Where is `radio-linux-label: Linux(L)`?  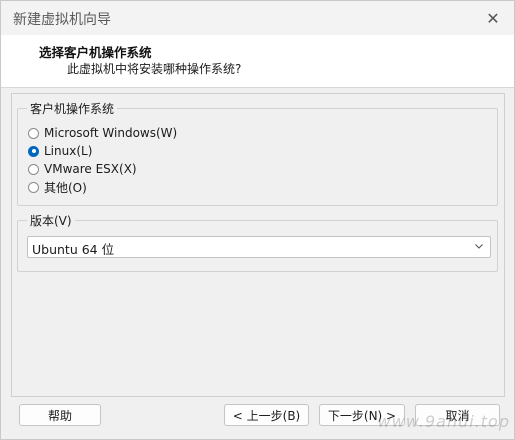 radio-linux-label: Linux(L) is located at coordinates (68, 151).